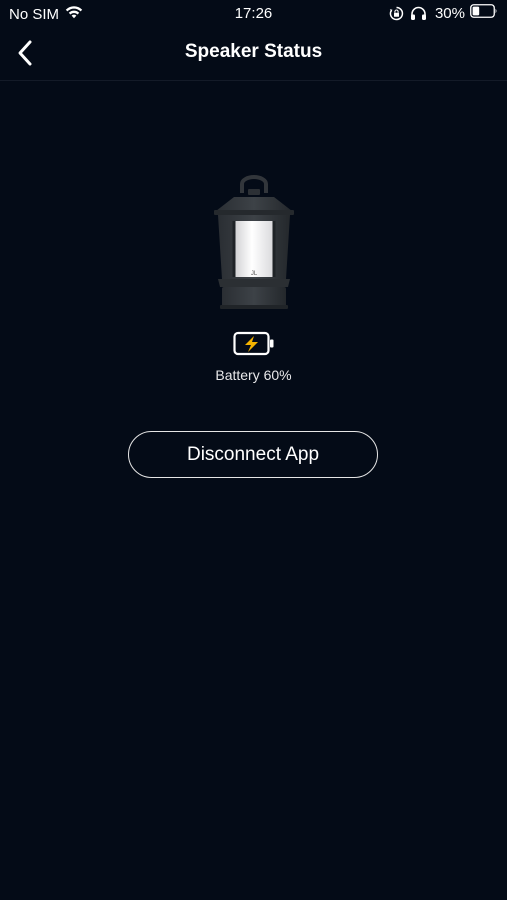 The width and height of the screenshot is (507, 900). What do you see at coordinates (449, 13) in the screenshot?
I see `battery-percent: 30%` at bounding box center [449, 13].